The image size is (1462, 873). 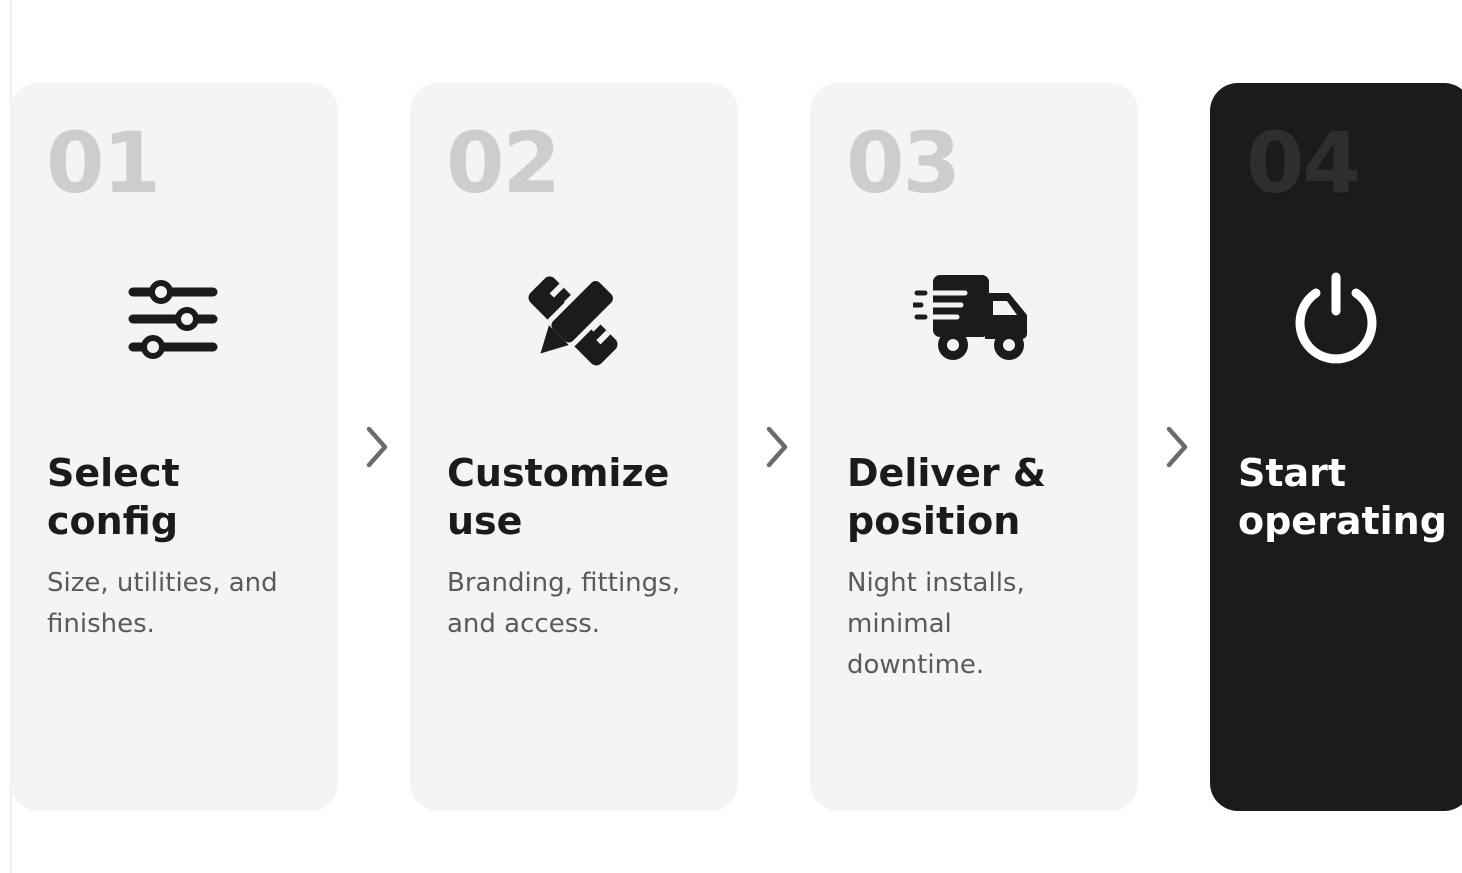 What do you see at coordinates (173, 321) in the screenshot?
I see `sliders-icon` at bounding box center [173, 321].